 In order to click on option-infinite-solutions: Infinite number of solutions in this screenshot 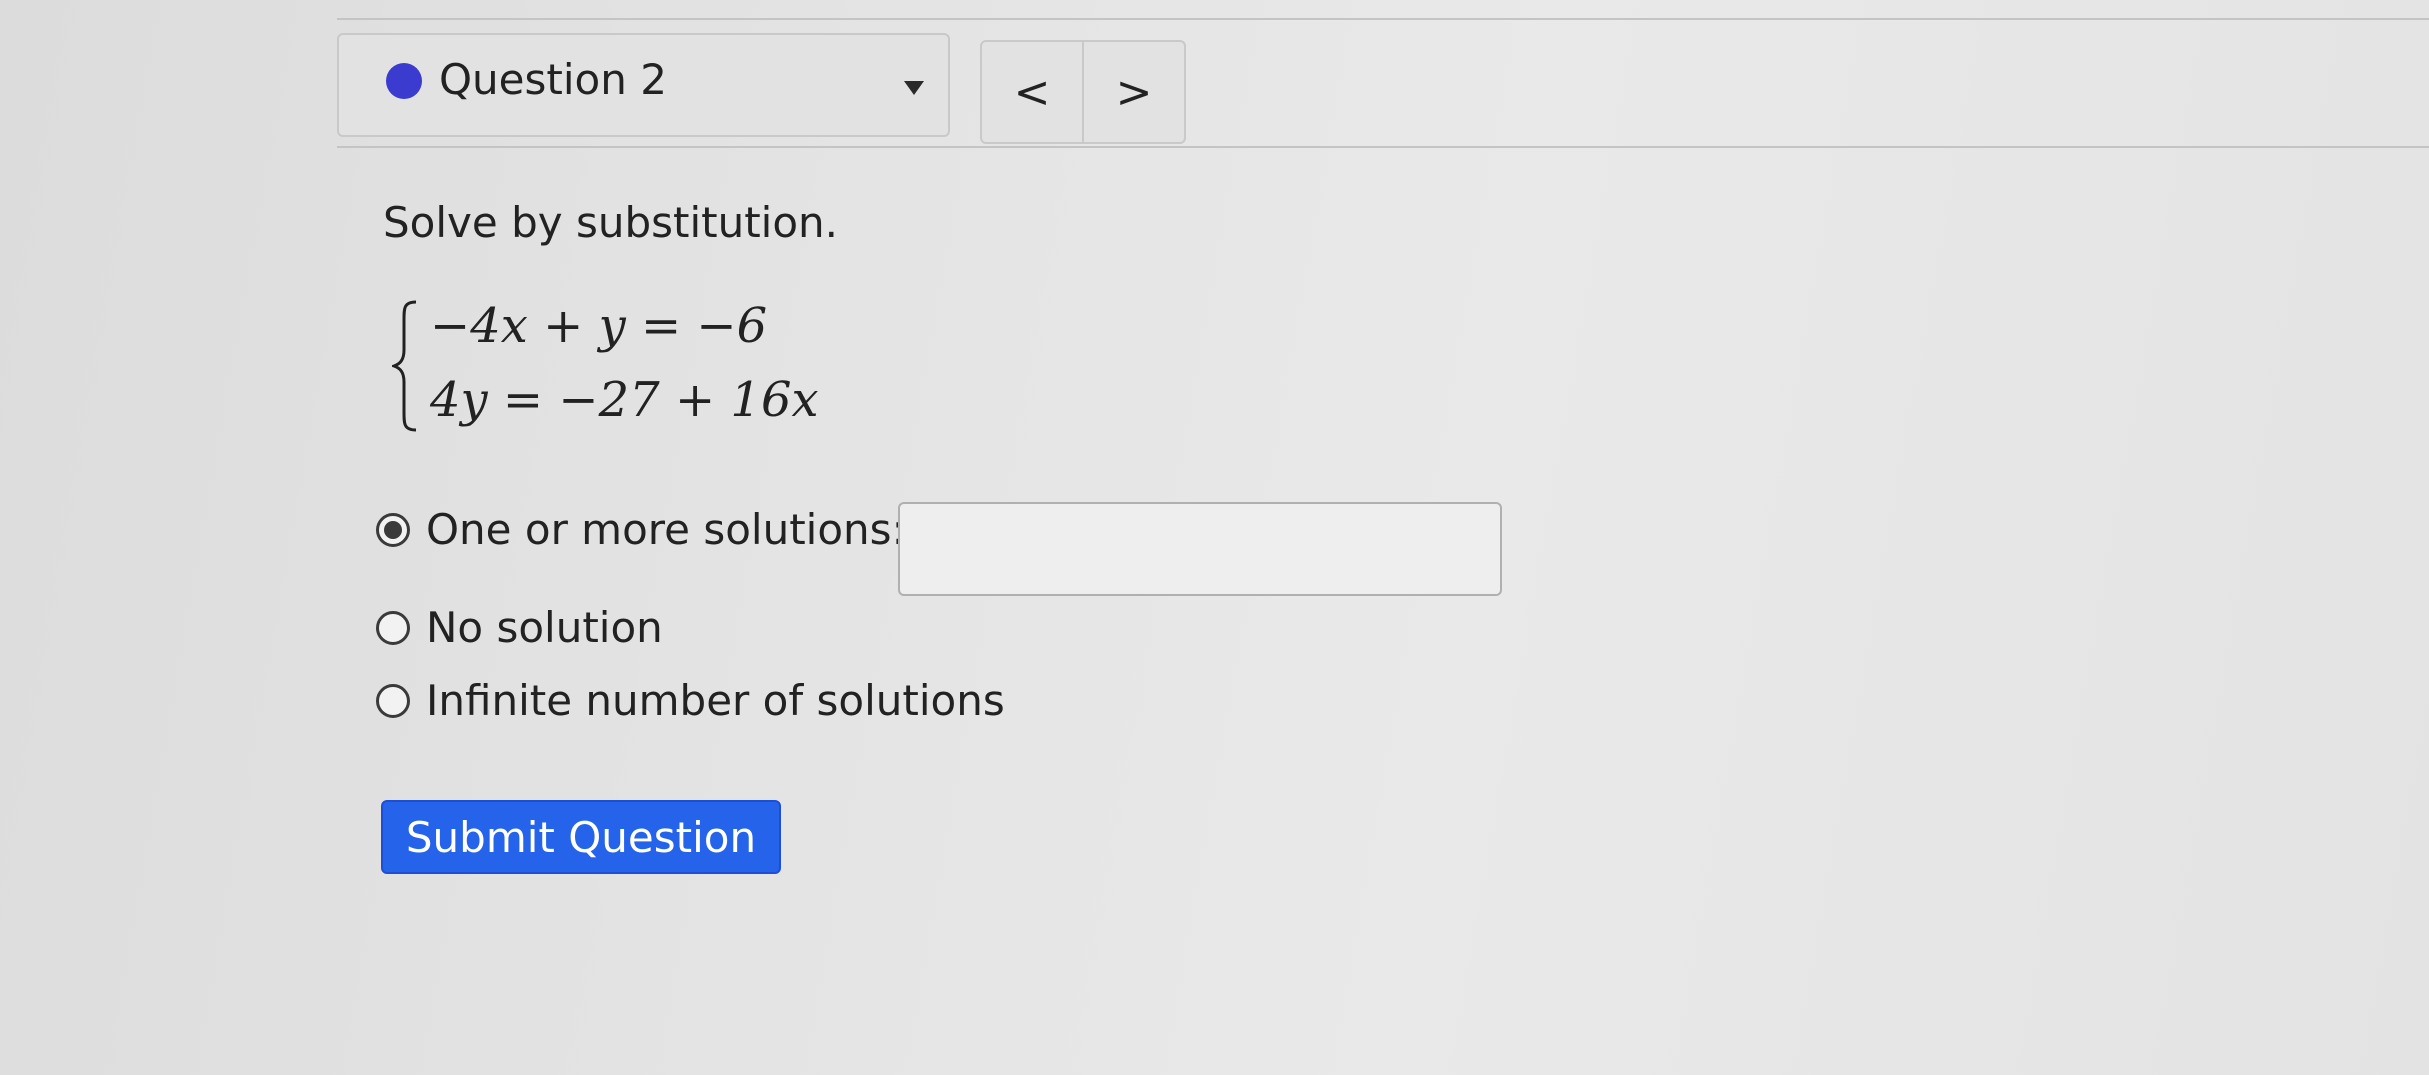, I will do `click(690, 700)`.